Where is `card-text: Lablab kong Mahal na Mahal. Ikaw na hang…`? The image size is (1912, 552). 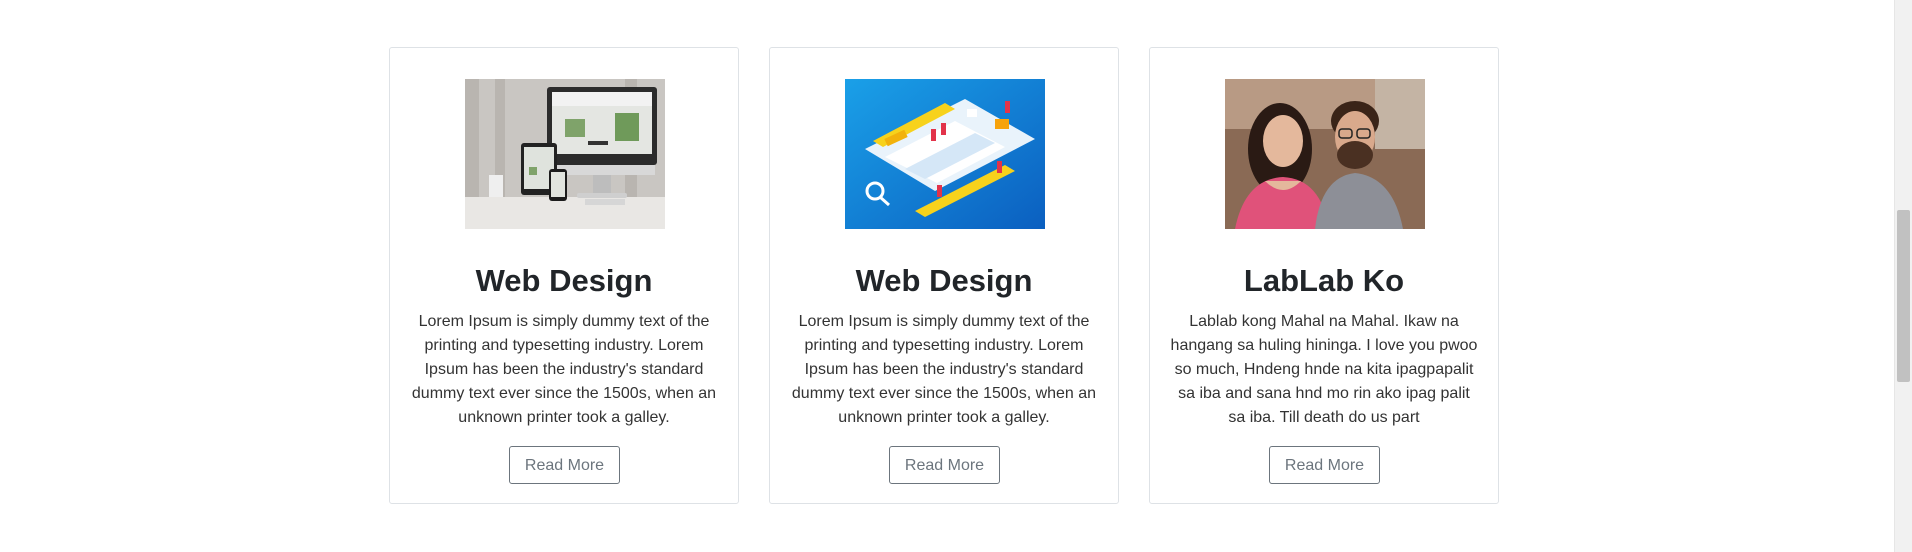 card-text: Lablab kong Mahal na Mahal. Ikaw na hang… is located at coordinates (1324, 369).